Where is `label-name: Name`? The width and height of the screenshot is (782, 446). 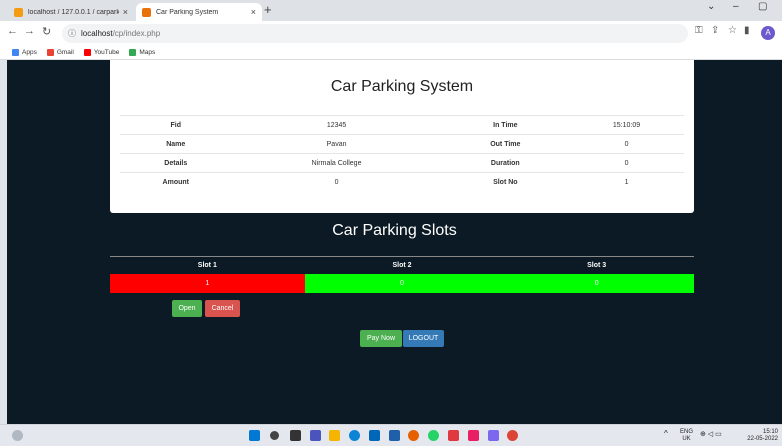
label-name: Name is located at coordinates (176, 144).